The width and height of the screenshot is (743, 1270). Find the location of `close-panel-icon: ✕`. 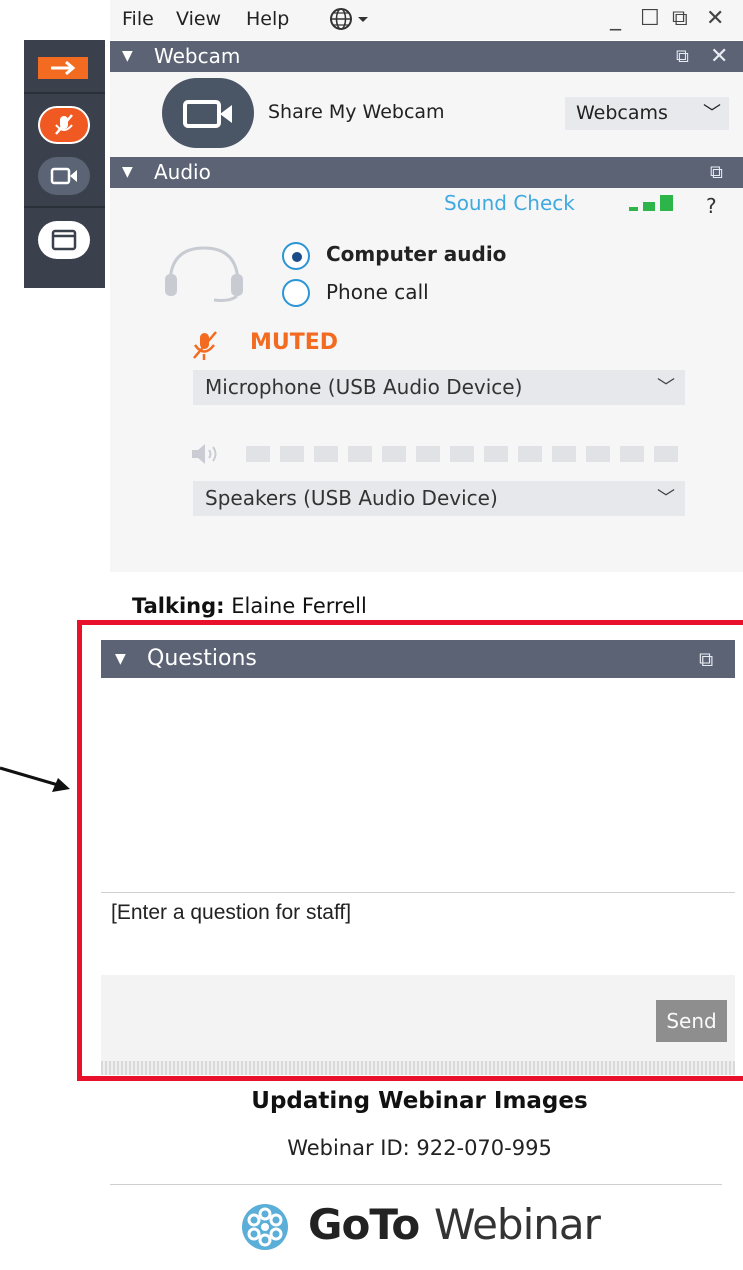

close-panel-icon: ✕ is located at coordinates (719, 56).